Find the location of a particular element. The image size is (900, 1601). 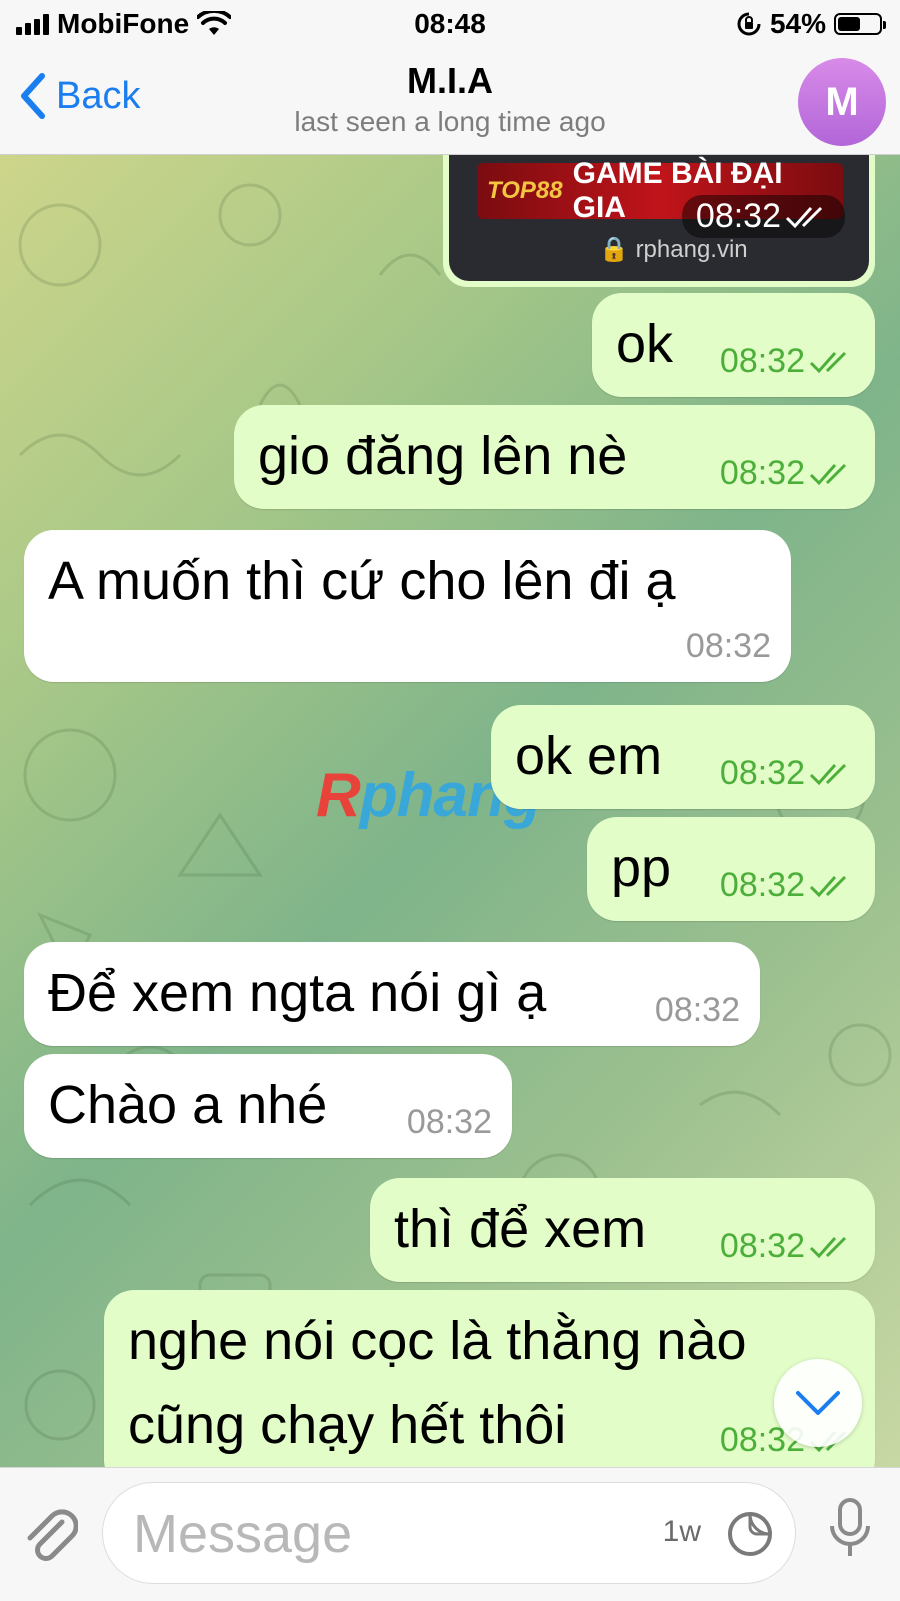

message-text-line1: nghe nói cọc là thằng nào is located at coordinates (437, 1341).